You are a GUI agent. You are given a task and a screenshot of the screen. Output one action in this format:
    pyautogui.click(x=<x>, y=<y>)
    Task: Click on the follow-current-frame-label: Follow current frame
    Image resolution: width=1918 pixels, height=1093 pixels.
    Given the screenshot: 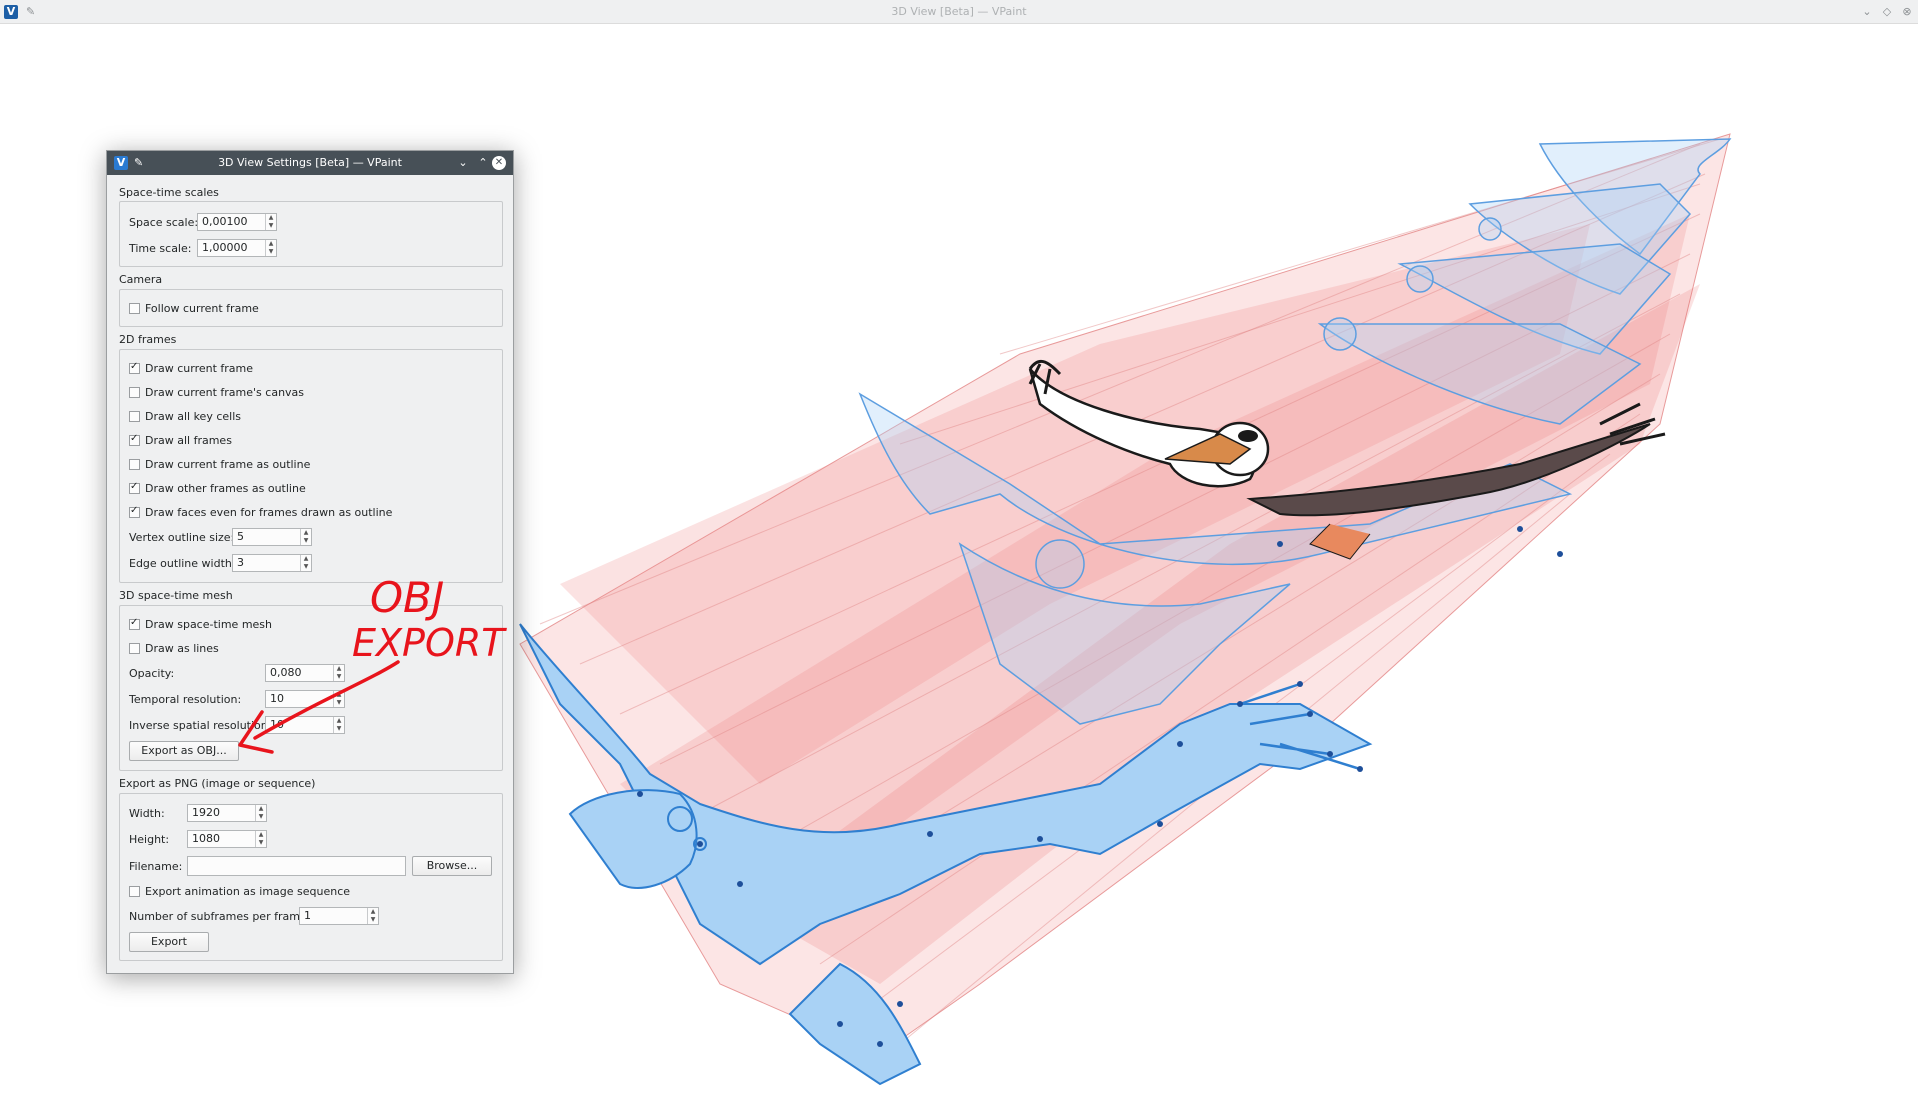 What is the action you would take?
    pyautogui.click(x=202, y=308)
    